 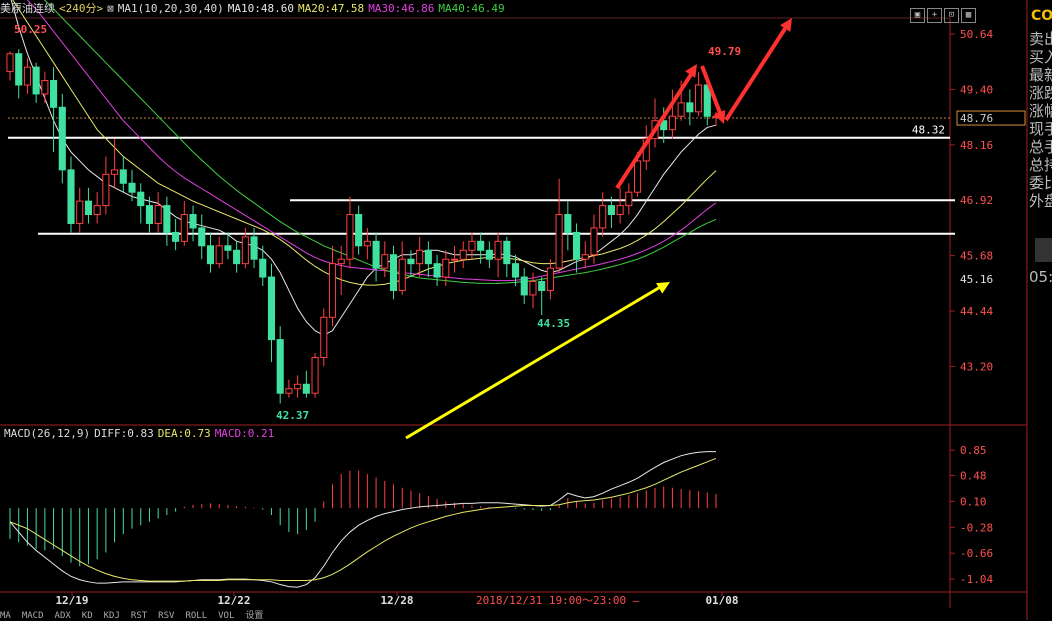 I want to click on time-cursor-label: 2018/12/31 19:00～23:00 —, so click(x=558, y=600).